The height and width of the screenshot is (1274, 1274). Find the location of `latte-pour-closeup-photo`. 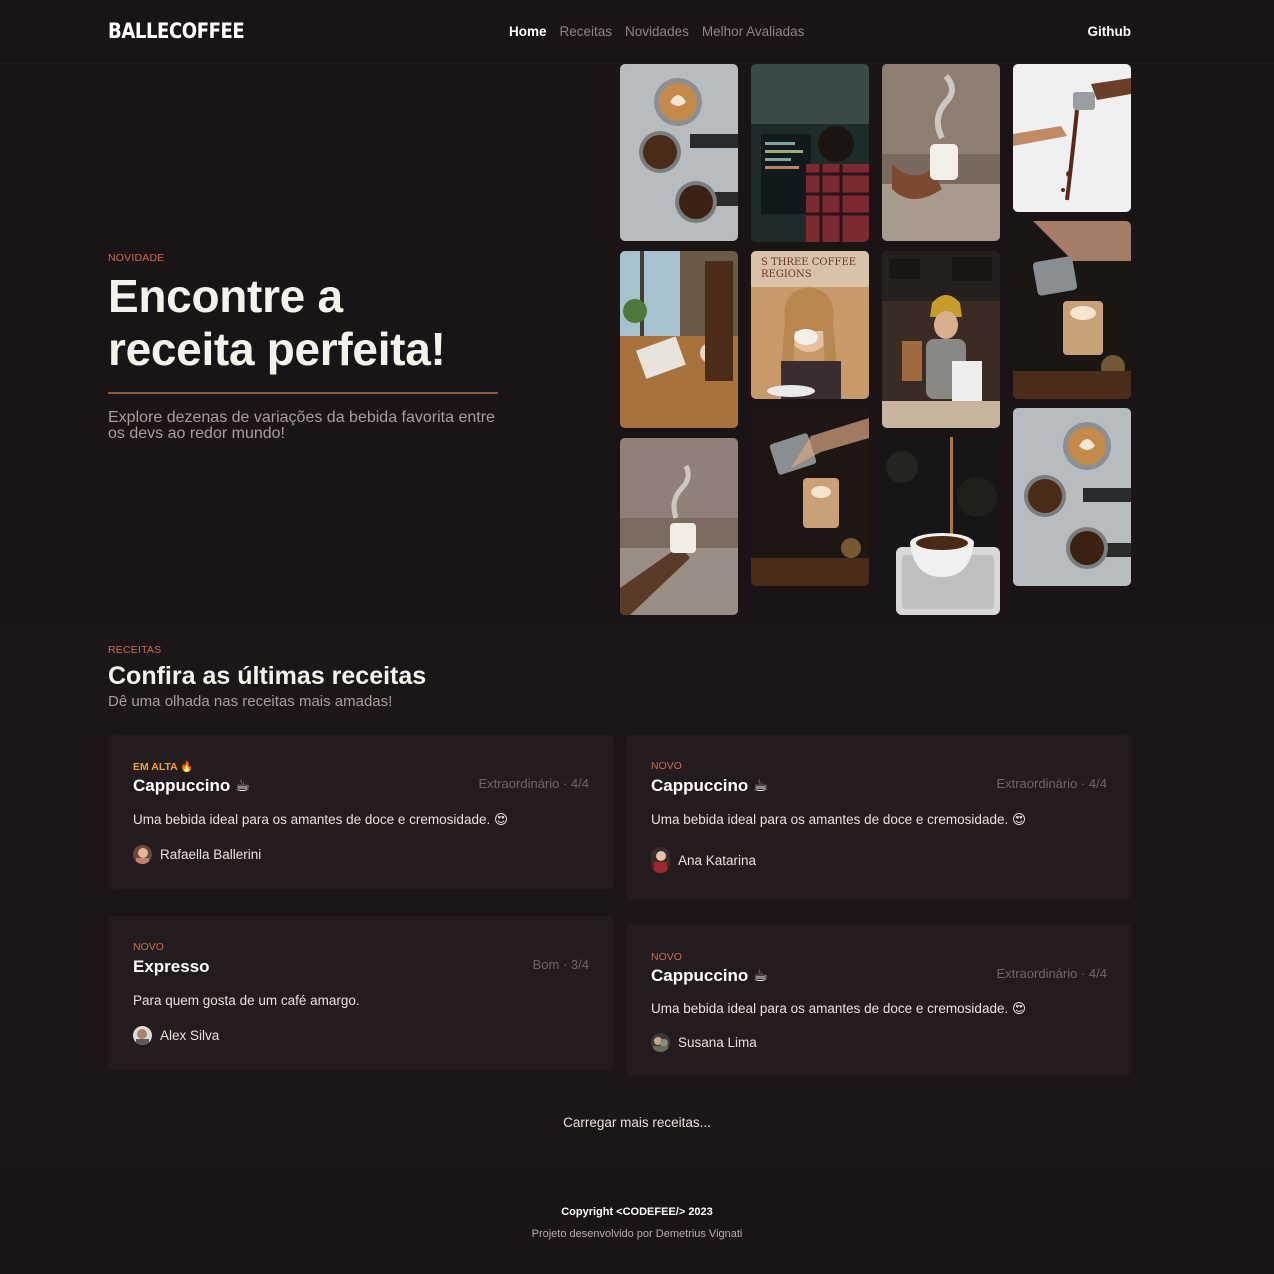

latte-pour-closeup-photo is located at coordinates (810, 497).